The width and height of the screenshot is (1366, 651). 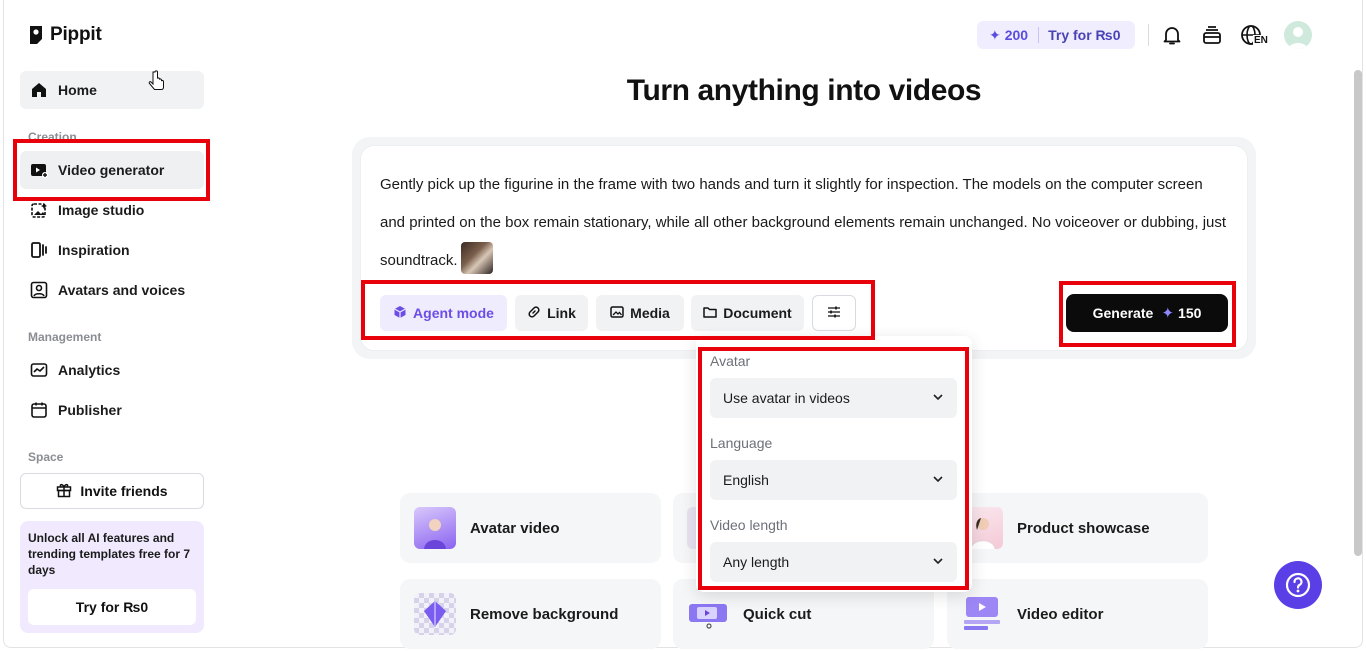 I want to click on promo-try-button: Try for ₨0, so click(x=112, y=607).